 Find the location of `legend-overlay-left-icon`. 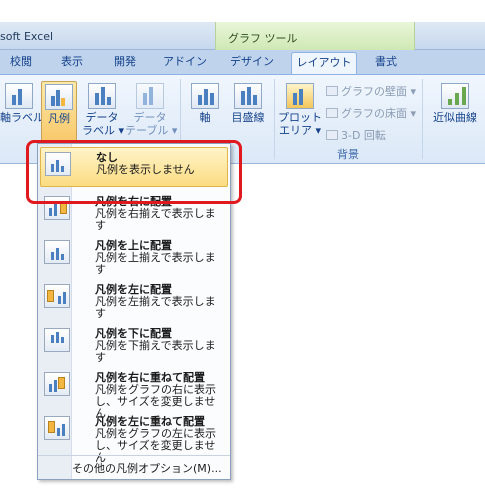

legend-overlay-left-icon is located at coordinates (57, 428).